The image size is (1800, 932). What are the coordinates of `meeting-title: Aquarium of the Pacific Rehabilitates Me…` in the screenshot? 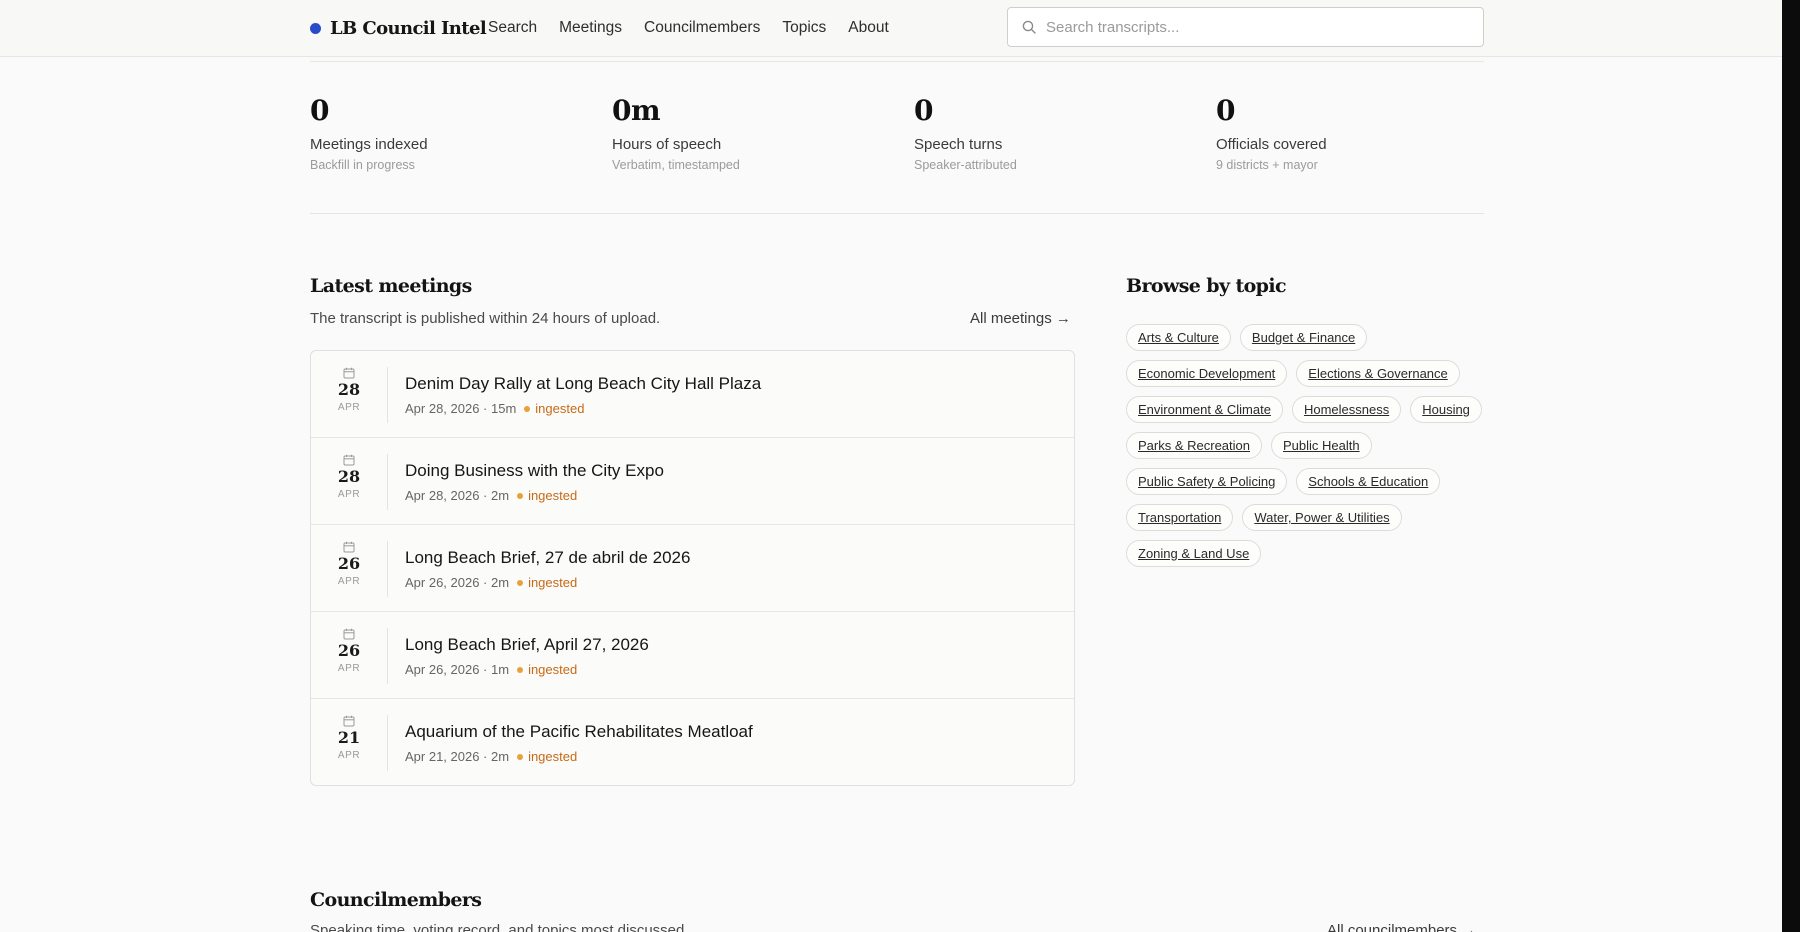 It's located at (579, 732).